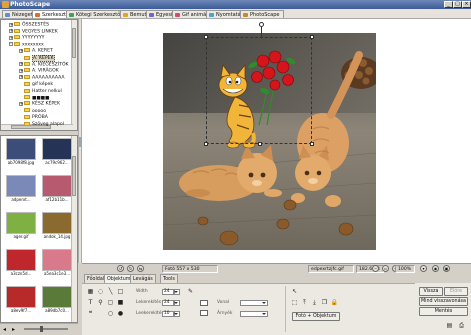  I want to click on square-icon: ■, so click(120, 302).